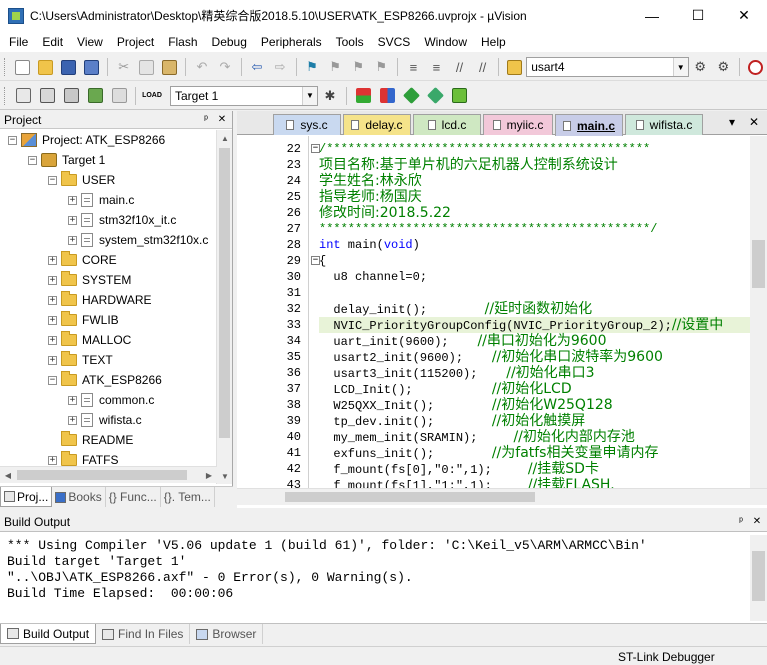 The width and height of the screenshot is (767, 665). Describe the element at coordinates (79, 497) in the screenshot. I see `tab-books: Books` at that location.